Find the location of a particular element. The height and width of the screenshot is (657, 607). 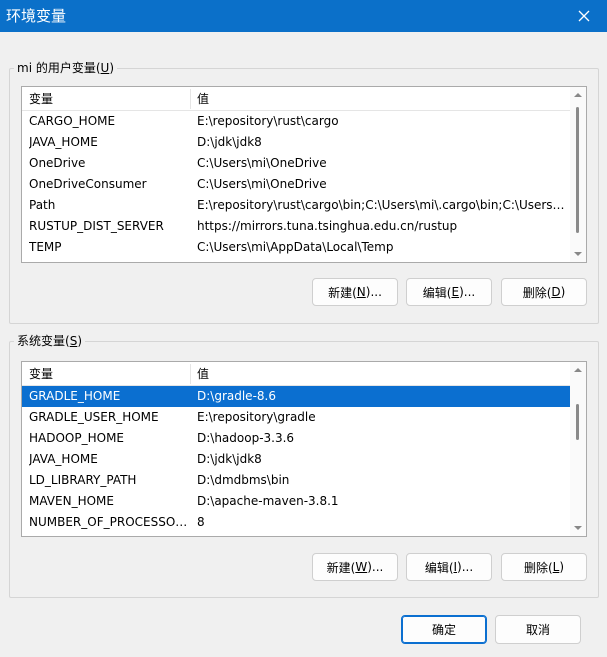

table-row-selected: GRADLE_HOME D:\gradle-8.6 is located at coordinates (296, 396).